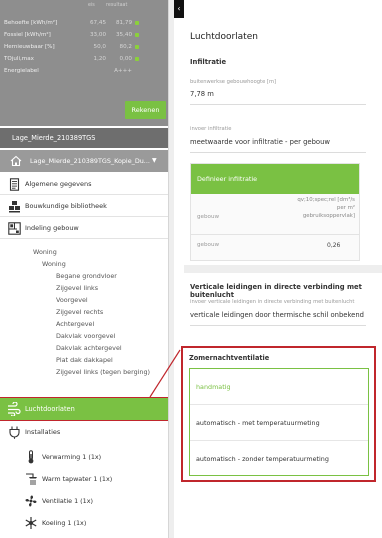  Describe the element at coordinates (84, 457) in the screenshot. I see `nav-verwarming: Verwarming 1 (1x)` at that location.